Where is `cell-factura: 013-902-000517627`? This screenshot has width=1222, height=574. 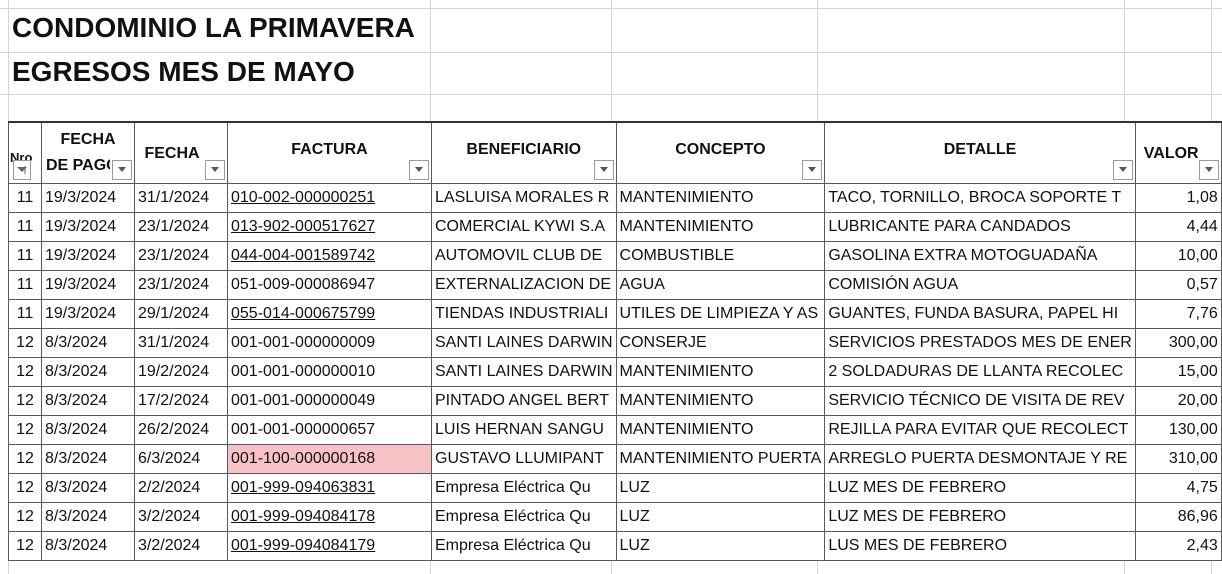
cell-factura: 013-902-000517627 is located at coordinates (329, 227).